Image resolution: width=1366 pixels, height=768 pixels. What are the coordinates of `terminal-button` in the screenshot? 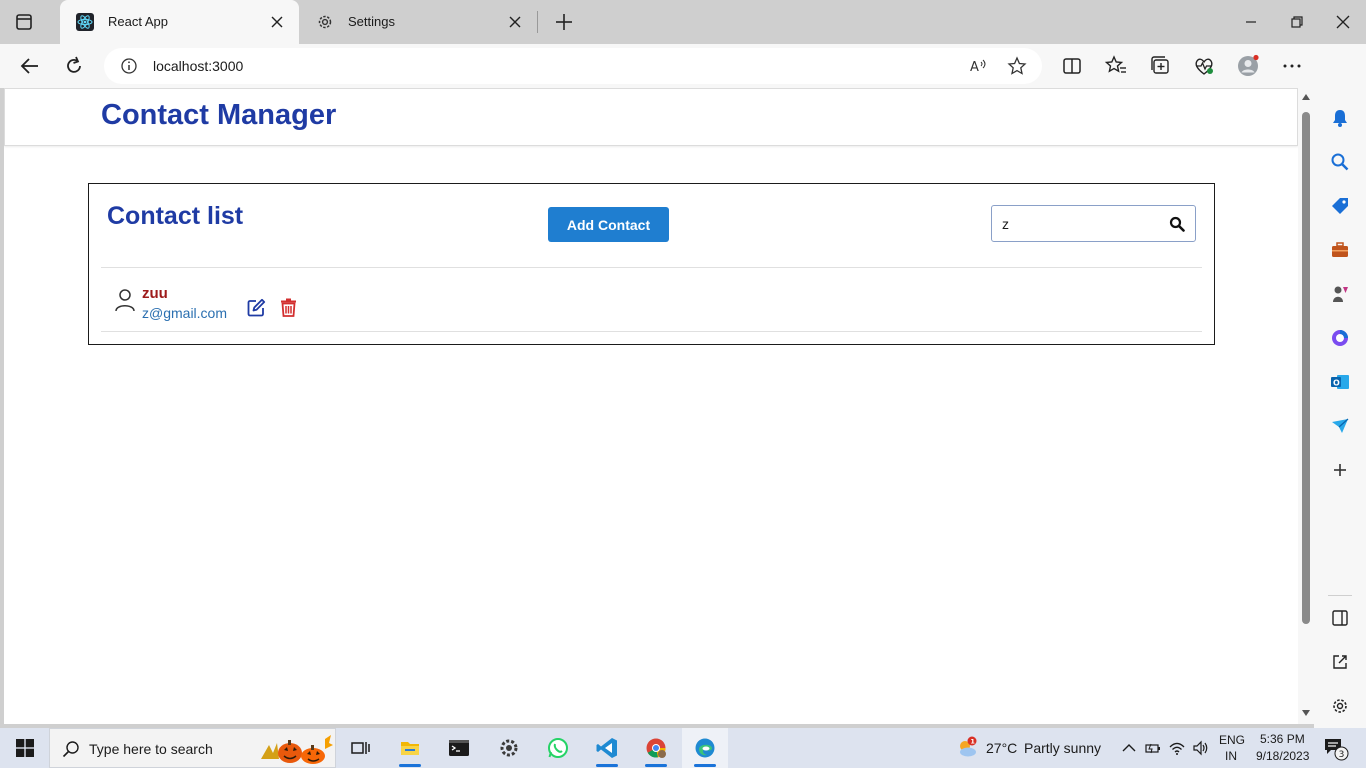 It's located at (459, 748).